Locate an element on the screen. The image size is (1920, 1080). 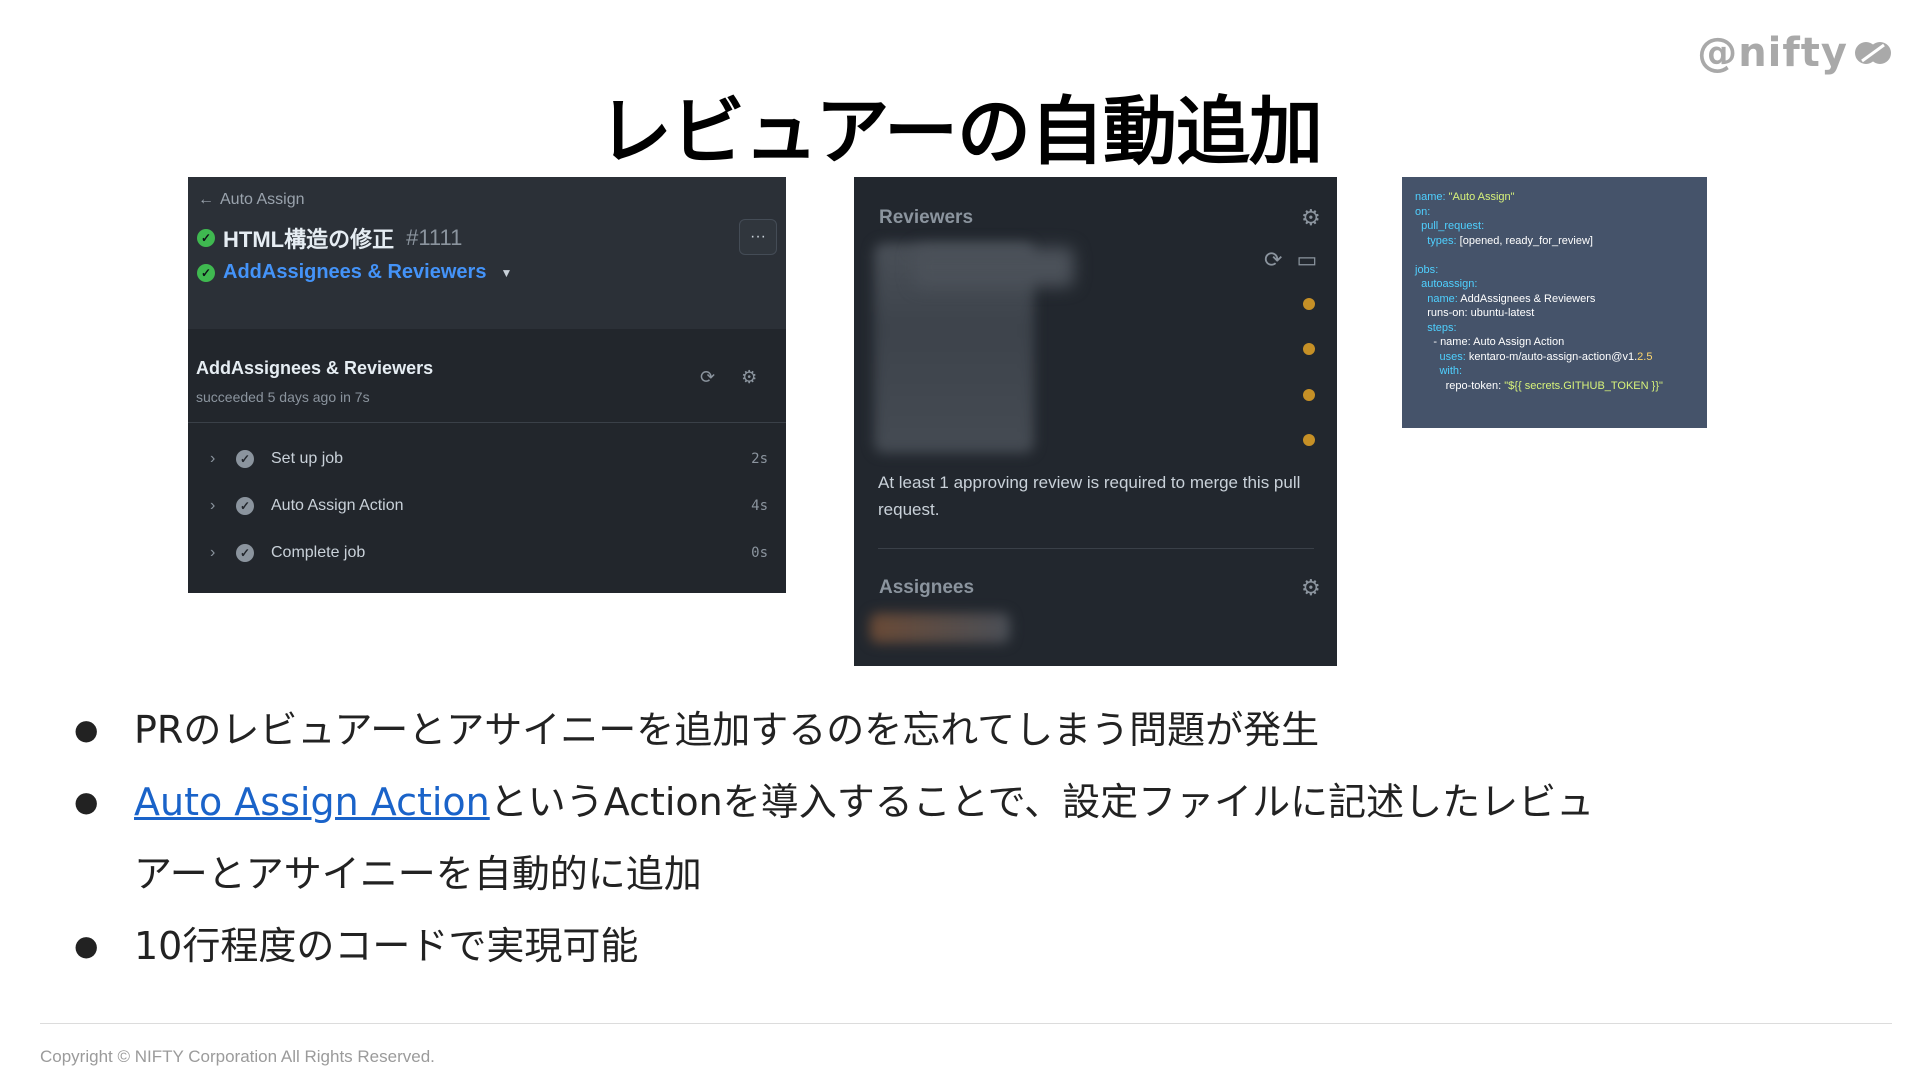
bullet-text: というActionを導入することで、設定ファイルに記述したレビュ is located at coordinates (1042, 802).